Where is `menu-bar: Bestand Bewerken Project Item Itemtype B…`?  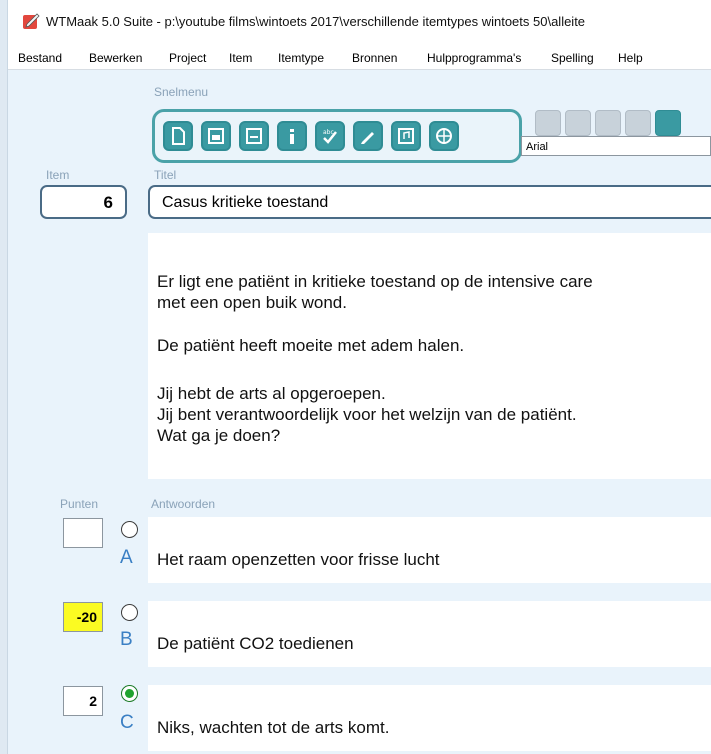
menu-bar: Bestand Bewerken Project Item Itemtype B… is located at coordinates (359, 57).